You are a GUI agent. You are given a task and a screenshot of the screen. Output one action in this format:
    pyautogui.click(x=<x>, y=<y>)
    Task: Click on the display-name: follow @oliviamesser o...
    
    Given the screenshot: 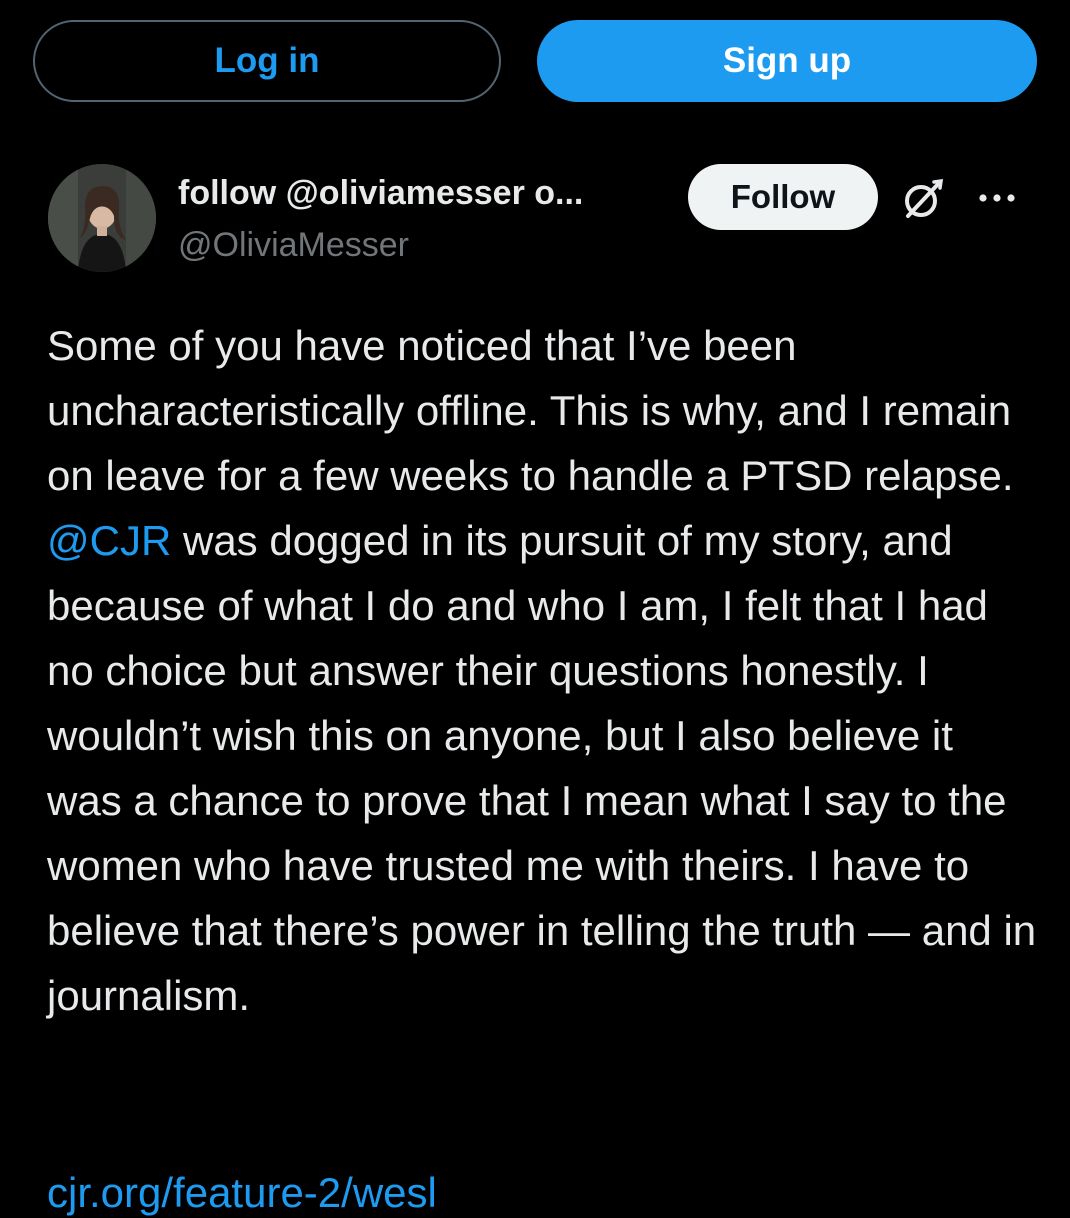 What is the action you would take?
    pyautogui.click(x=428, y=193)
    